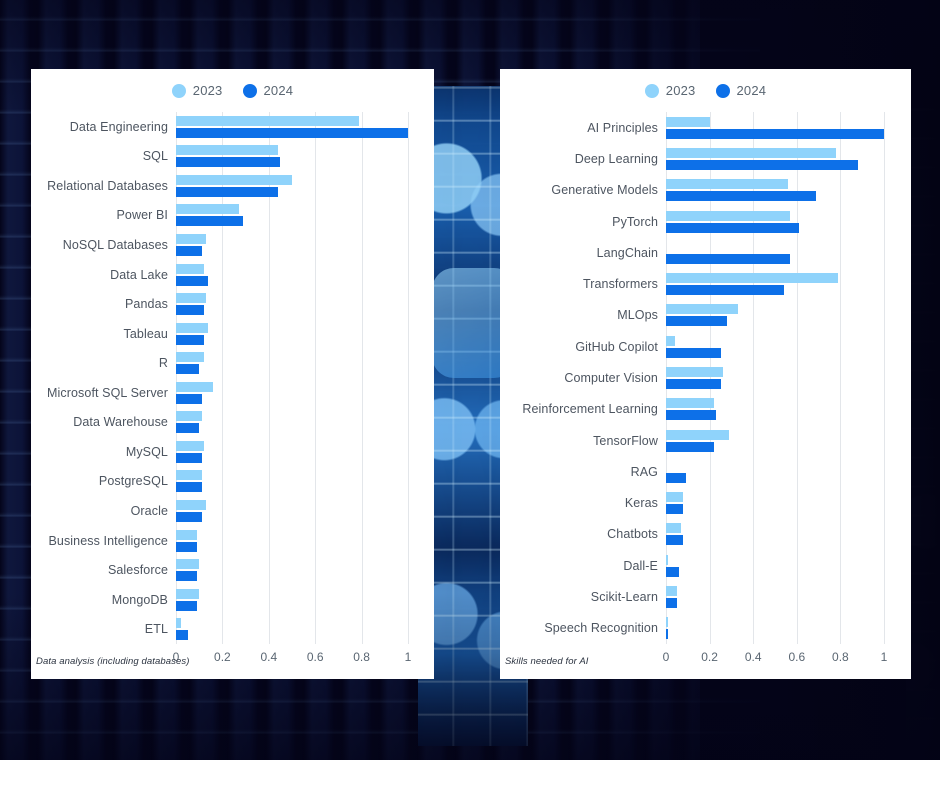 The height and width of the screenshot is (788, 940). I want to click on x-tick-label: 1, so click(884, 657).